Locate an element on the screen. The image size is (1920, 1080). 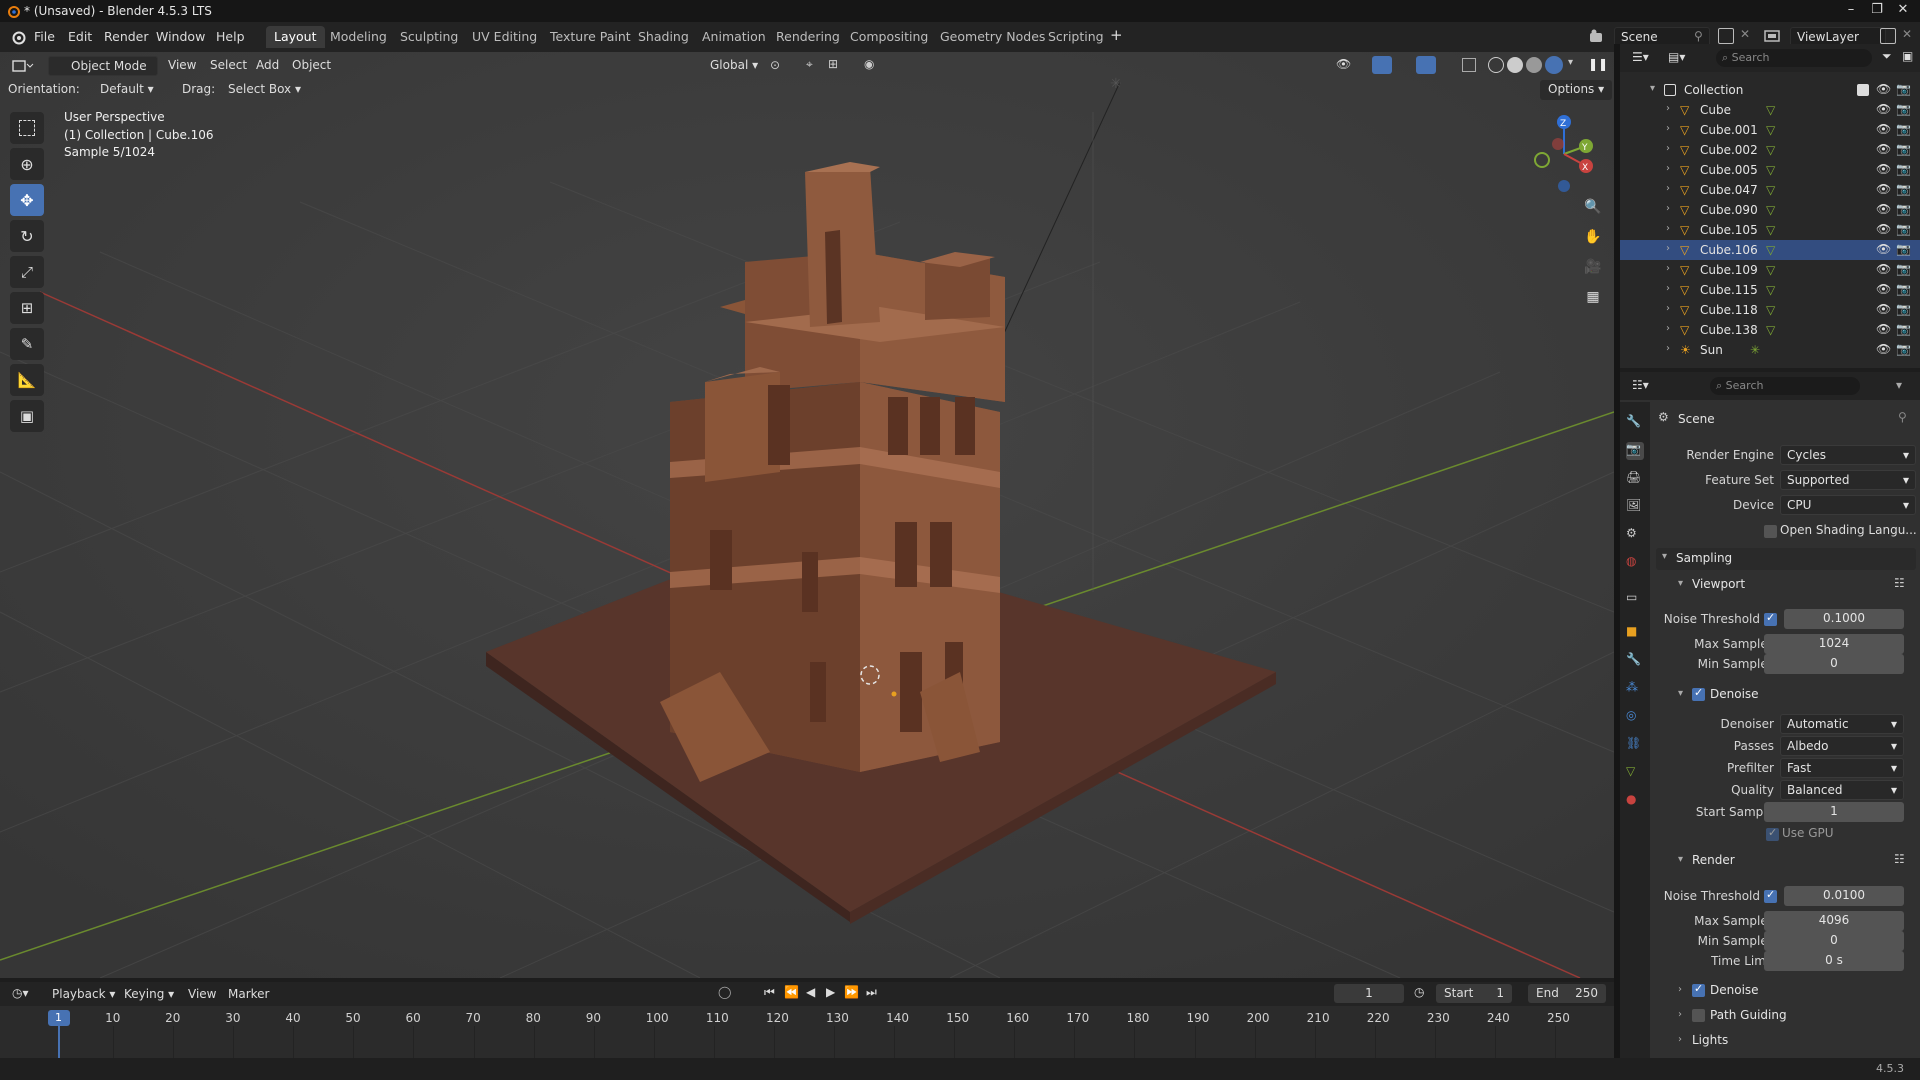
select-menu: Select is located at coordinates (228, 66).